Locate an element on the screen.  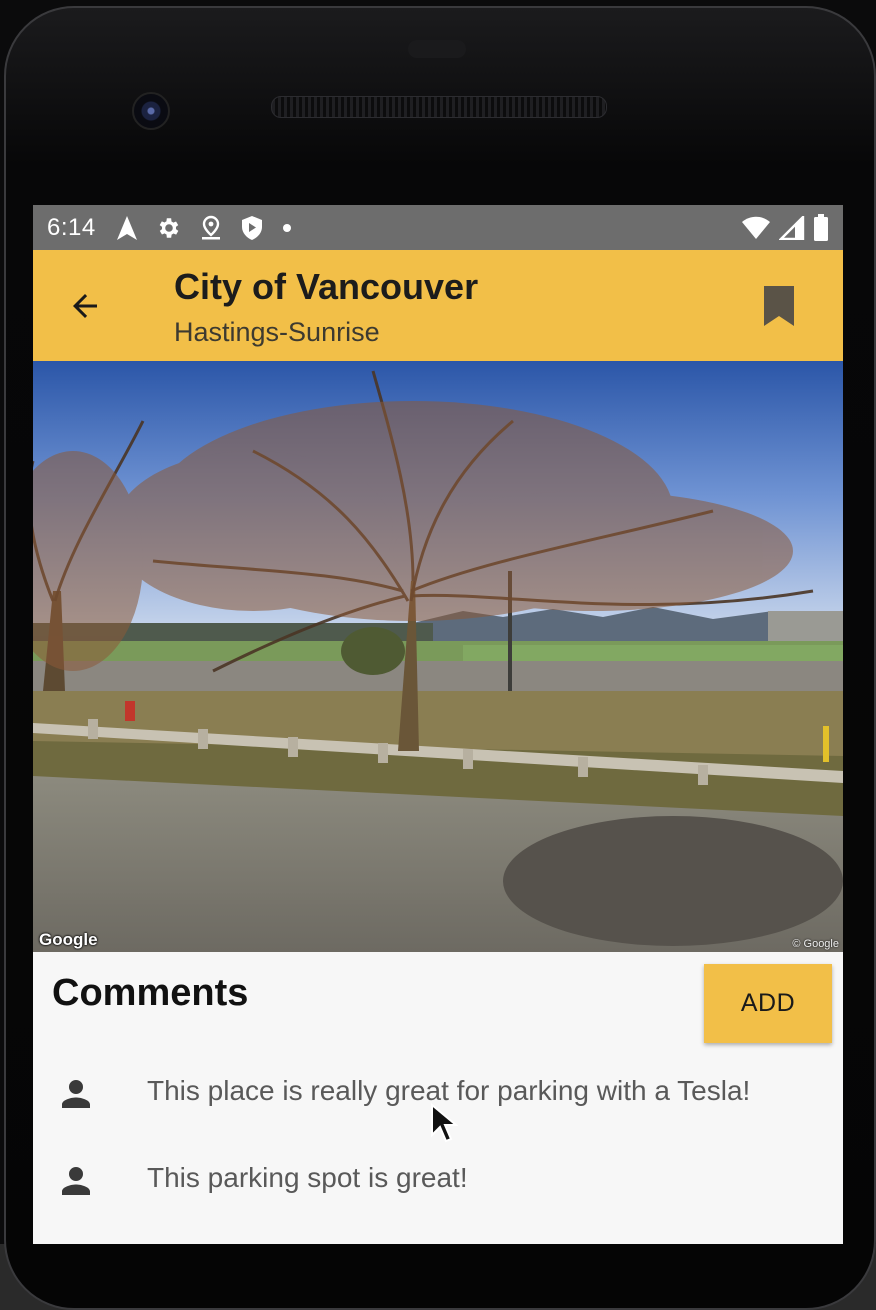
shield-icon is located at coordinates (252, 228).